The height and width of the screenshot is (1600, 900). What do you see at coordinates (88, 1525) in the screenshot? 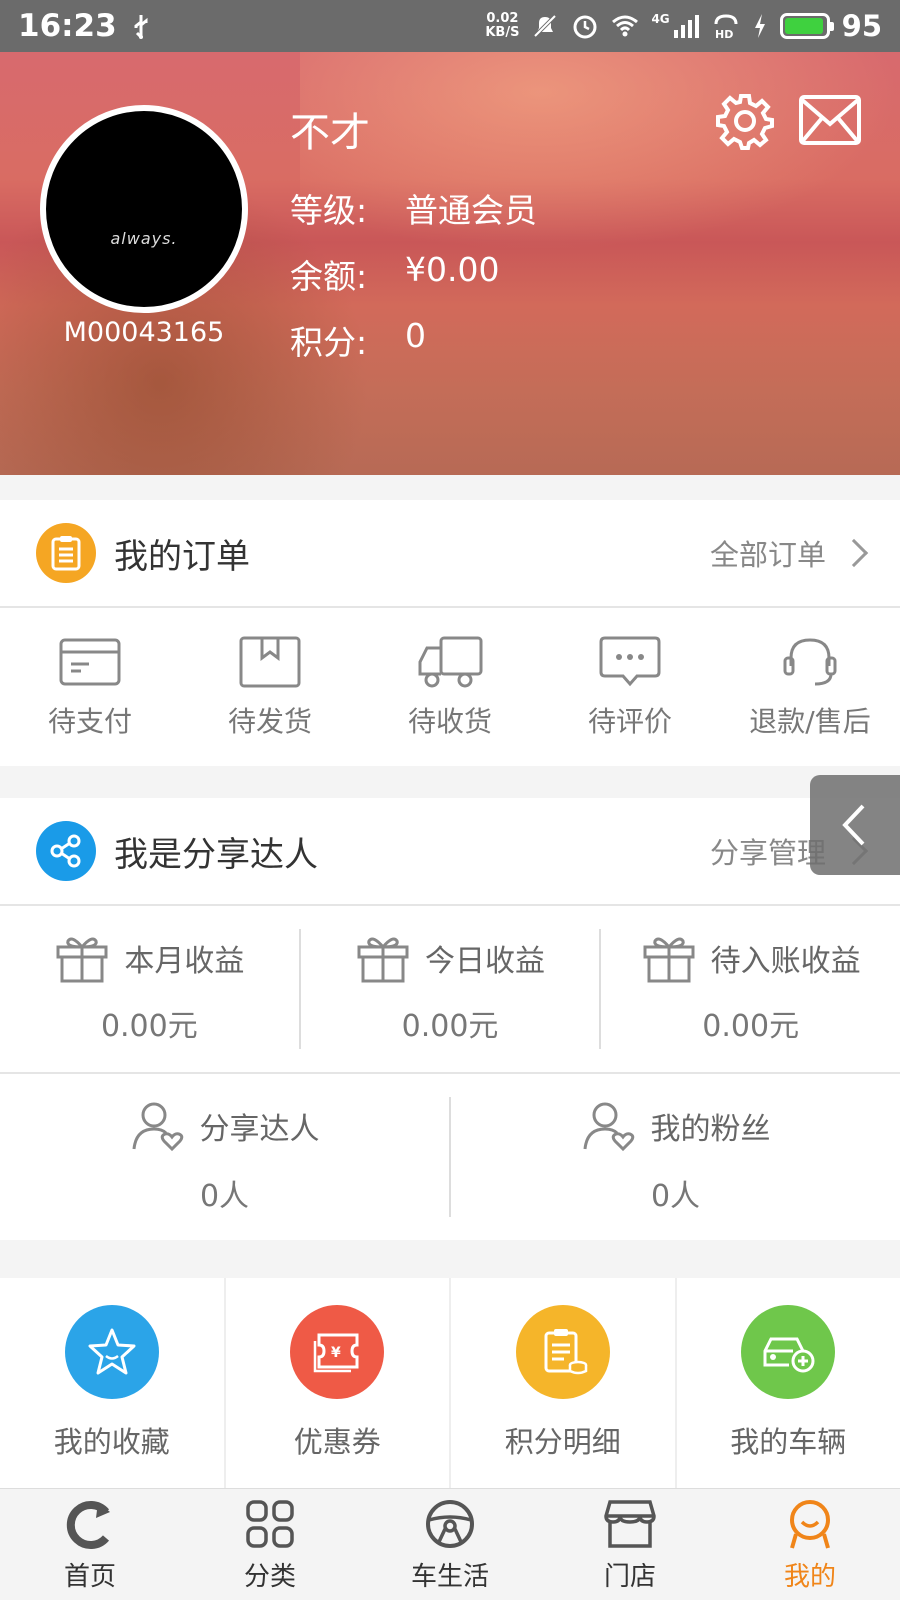
I see `home-refresh-icon` at bounding box center [88, 1525].